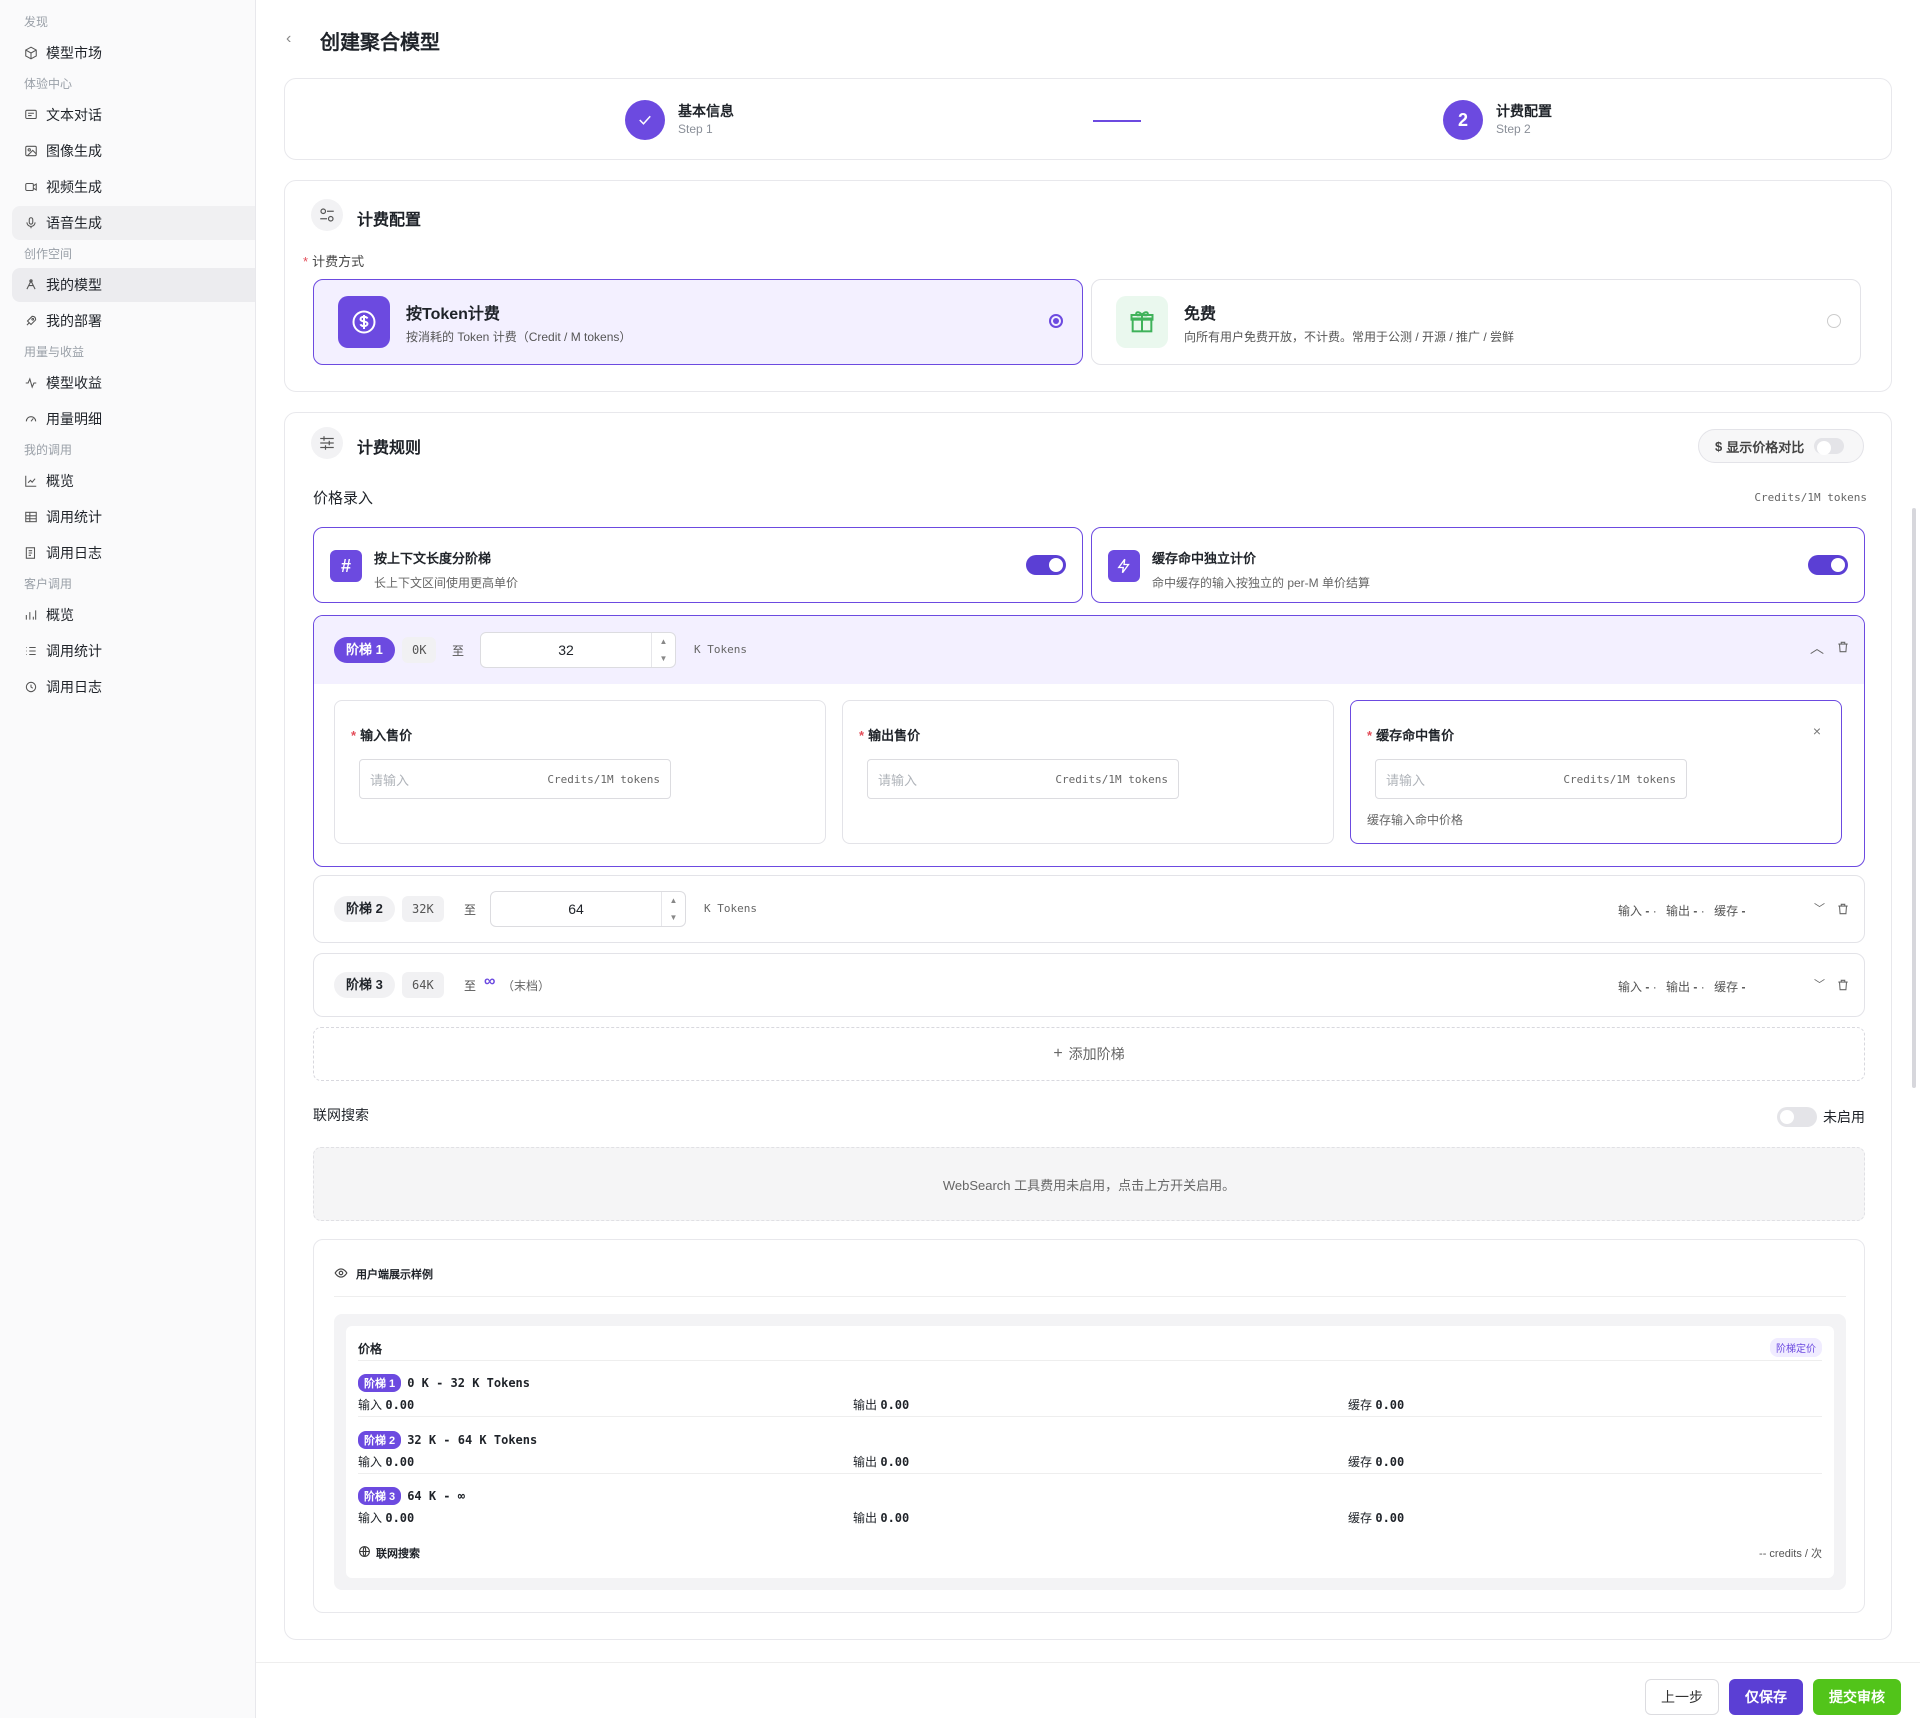 The width and height of the screenshot is (1920, 1718). Describe the element at coordinates (446, 583) in the screenshot. I see `feature-context-desc: 长上下文区间使用更高单价` at that location.